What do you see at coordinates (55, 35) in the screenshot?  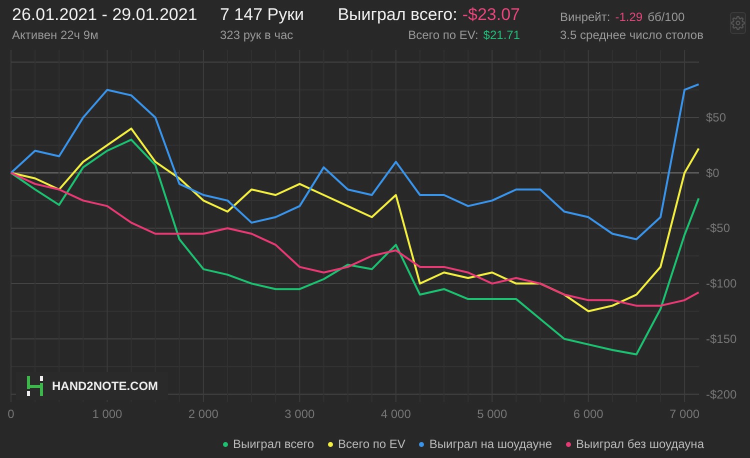 I see `active-time: Активен 22ч 9м` at bounding box center [55, 35].